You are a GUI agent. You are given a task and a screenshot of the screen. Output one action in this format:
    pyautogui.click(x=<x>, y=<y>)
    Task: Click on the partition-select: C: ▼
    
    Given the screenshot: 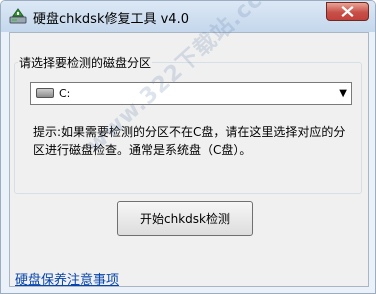 What is the action you would take?
    pyautogui.click(x=191, y=93)
    